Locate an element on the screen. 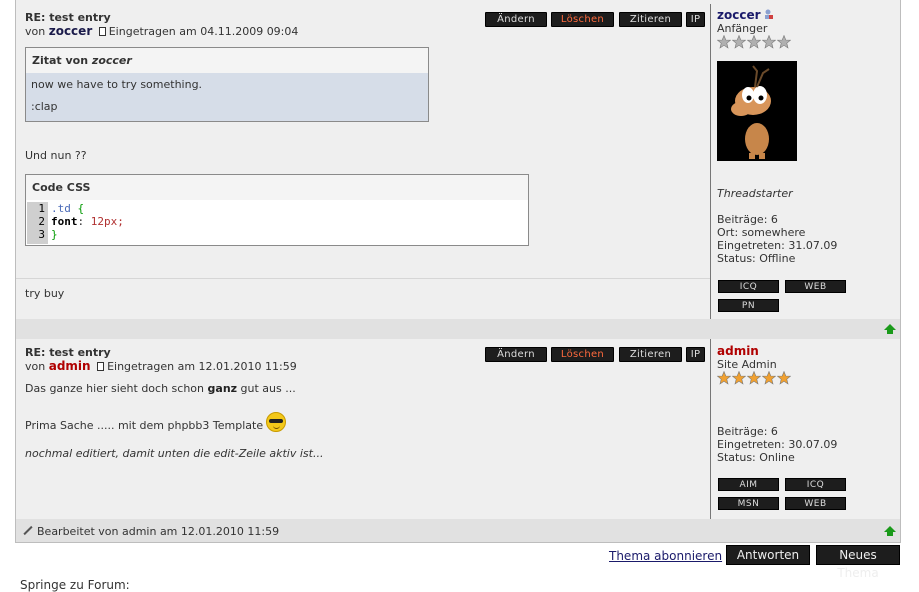 Image resolution: width=919 pixels, height=592 pixels. signature-divider is located at coordinates (363, 278).